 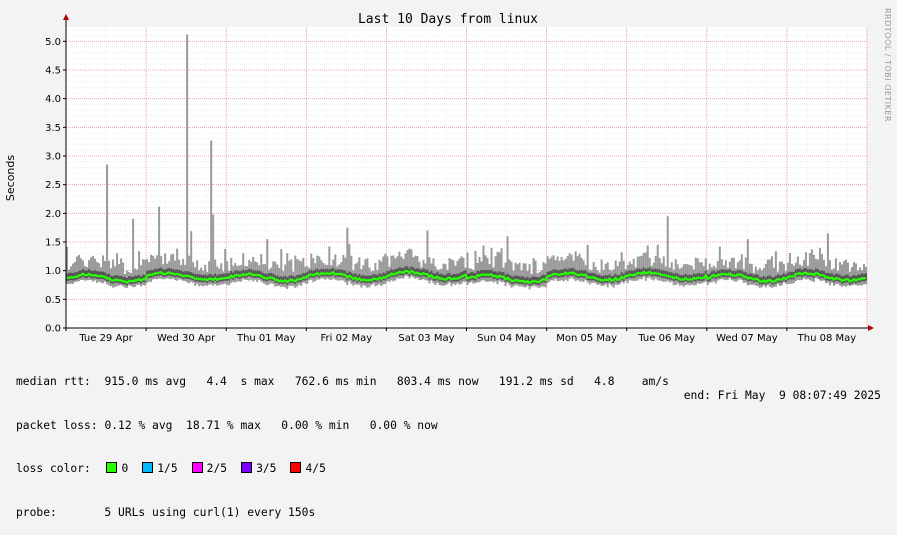 I want to click on x-tick-label: Wed 30 Apr, so click(x=186, y=338).